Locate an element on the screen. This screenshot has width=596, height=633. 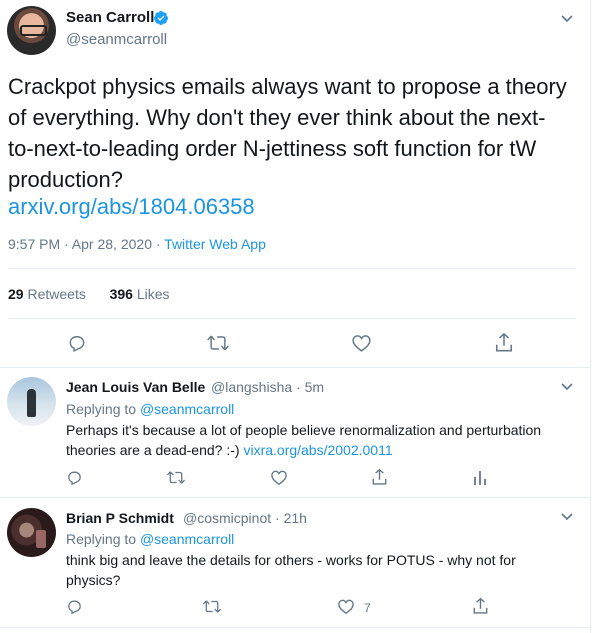
reply-text-line: physics? is located at coordinates (93, 580).